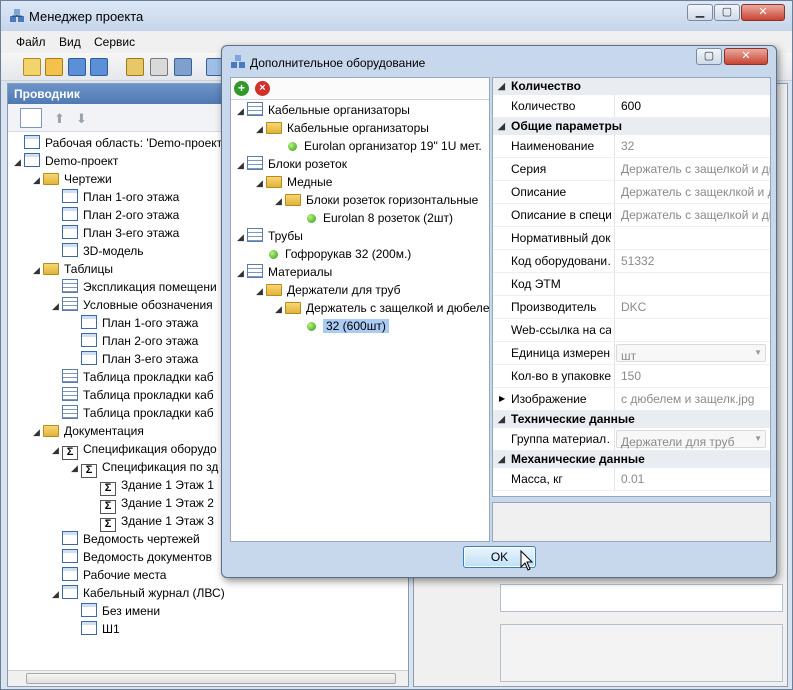  I want to click on property-value: 0.01, so click(692, 479).